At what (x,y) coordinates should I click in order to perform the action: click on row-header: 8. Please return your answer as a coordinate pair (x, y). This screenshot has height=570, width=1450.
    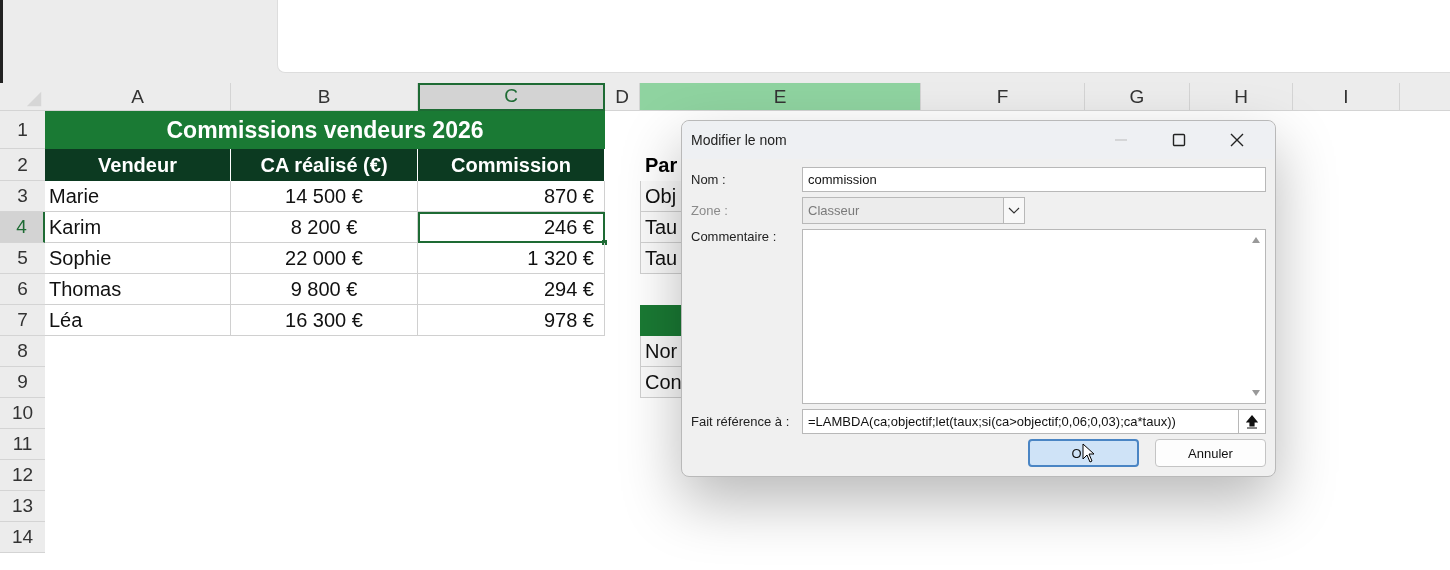
    Looking at the image, I should click on (22, 351).